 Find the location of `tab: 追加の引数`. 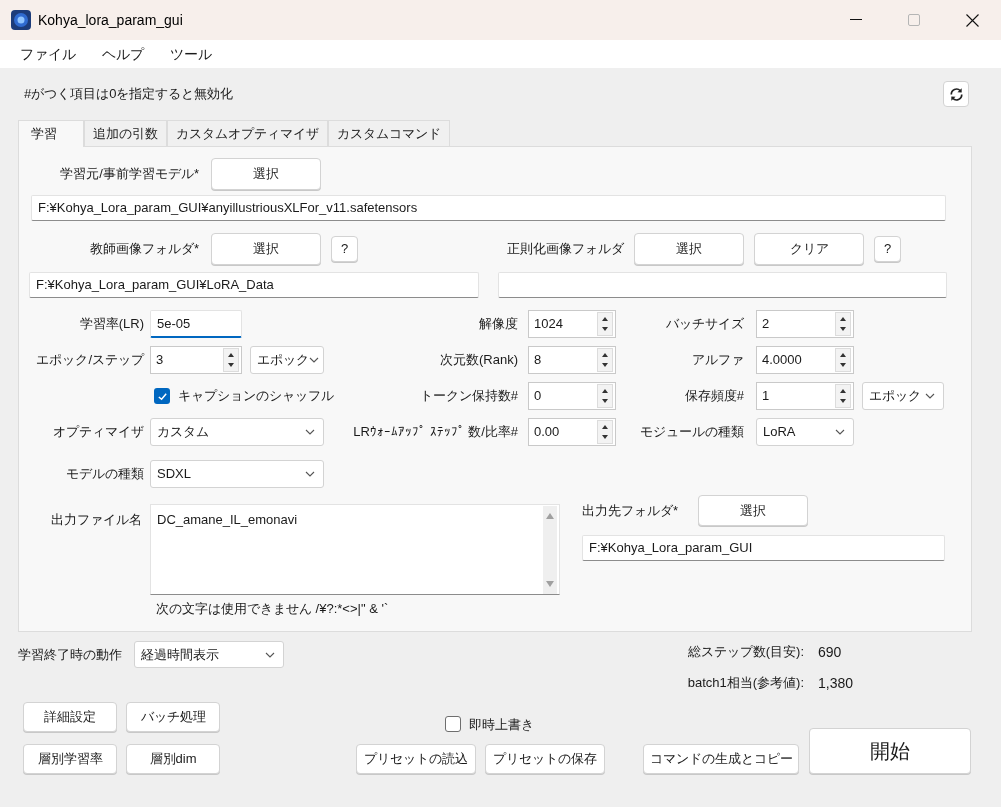

tab: 追加の引数 is located at coordinates (125, 133).